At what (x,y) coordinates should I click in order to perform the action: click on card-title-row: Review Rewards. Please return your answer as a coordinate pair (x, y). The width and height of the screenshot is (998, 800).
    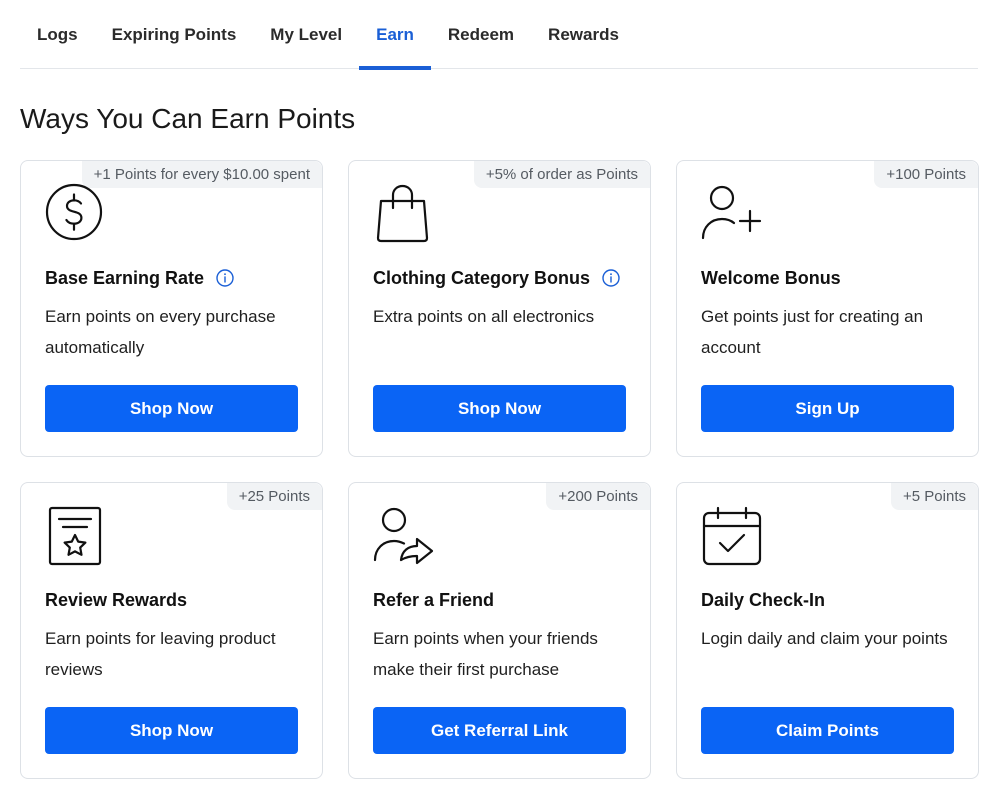
    Looking at the image, I should click on (173, 600).